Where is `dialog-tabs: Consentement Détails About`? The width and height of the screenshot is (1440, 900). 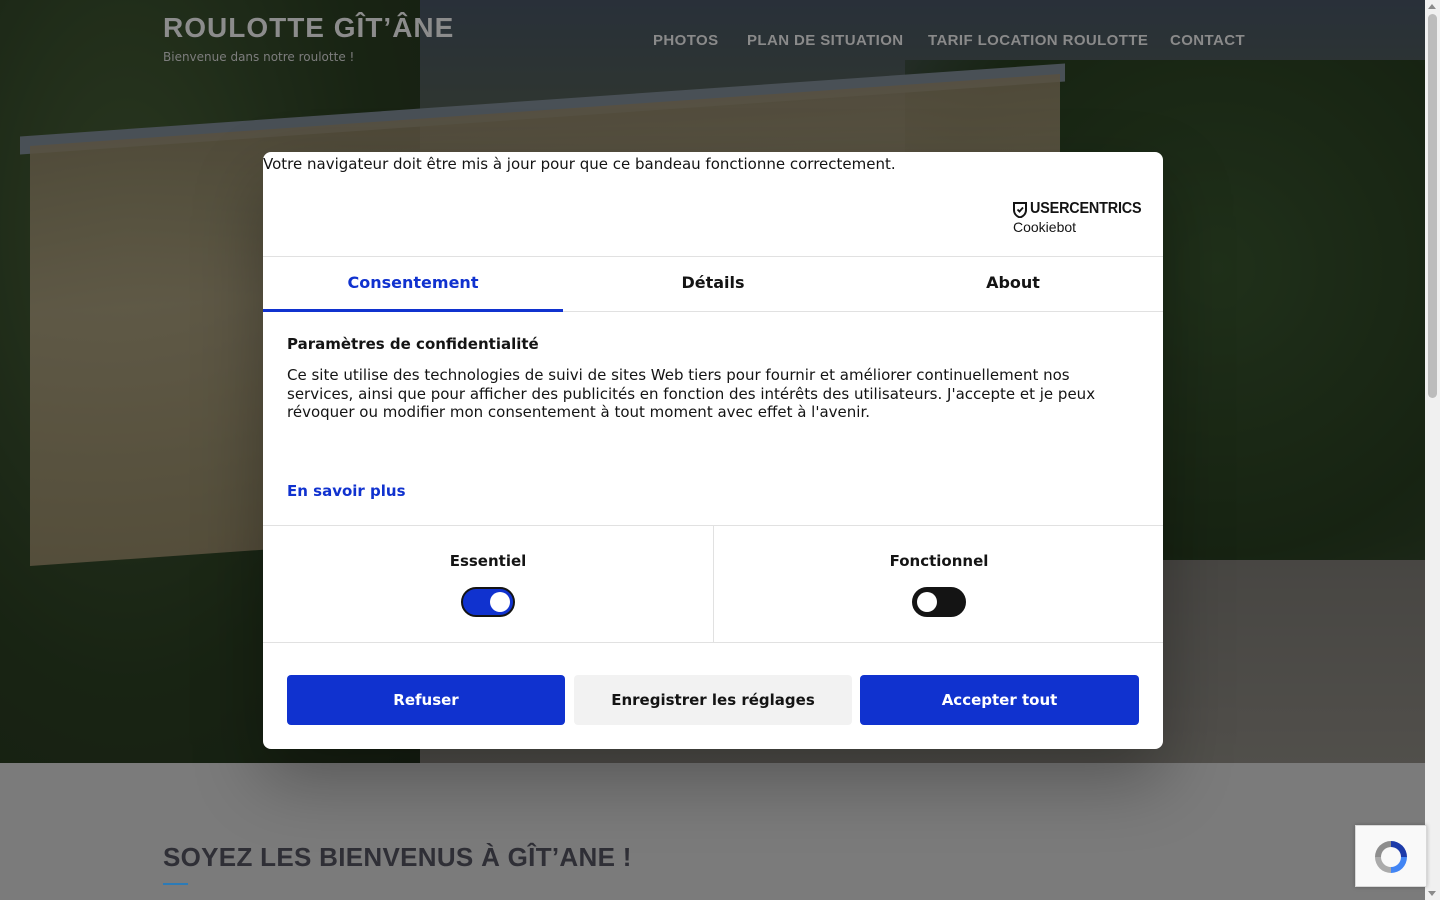
dialog-tabs: Consentement Détails About is located at coordinates (713, 284).